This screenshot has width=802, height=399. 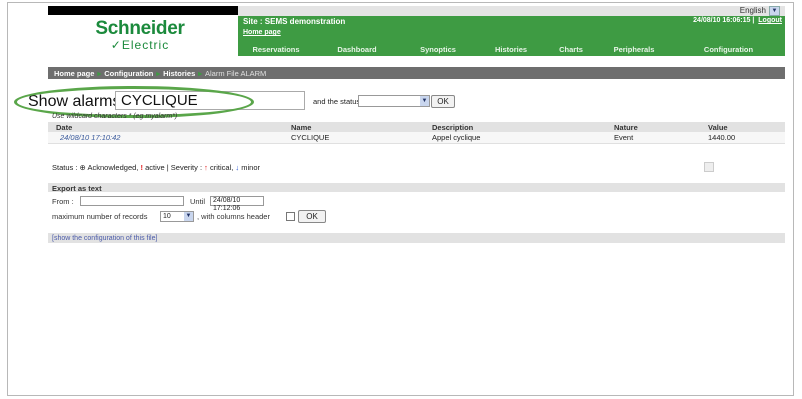 I want to click on header-datetime: 24/08/10 16:06:15 | Logout, so click(x=737, y=20).